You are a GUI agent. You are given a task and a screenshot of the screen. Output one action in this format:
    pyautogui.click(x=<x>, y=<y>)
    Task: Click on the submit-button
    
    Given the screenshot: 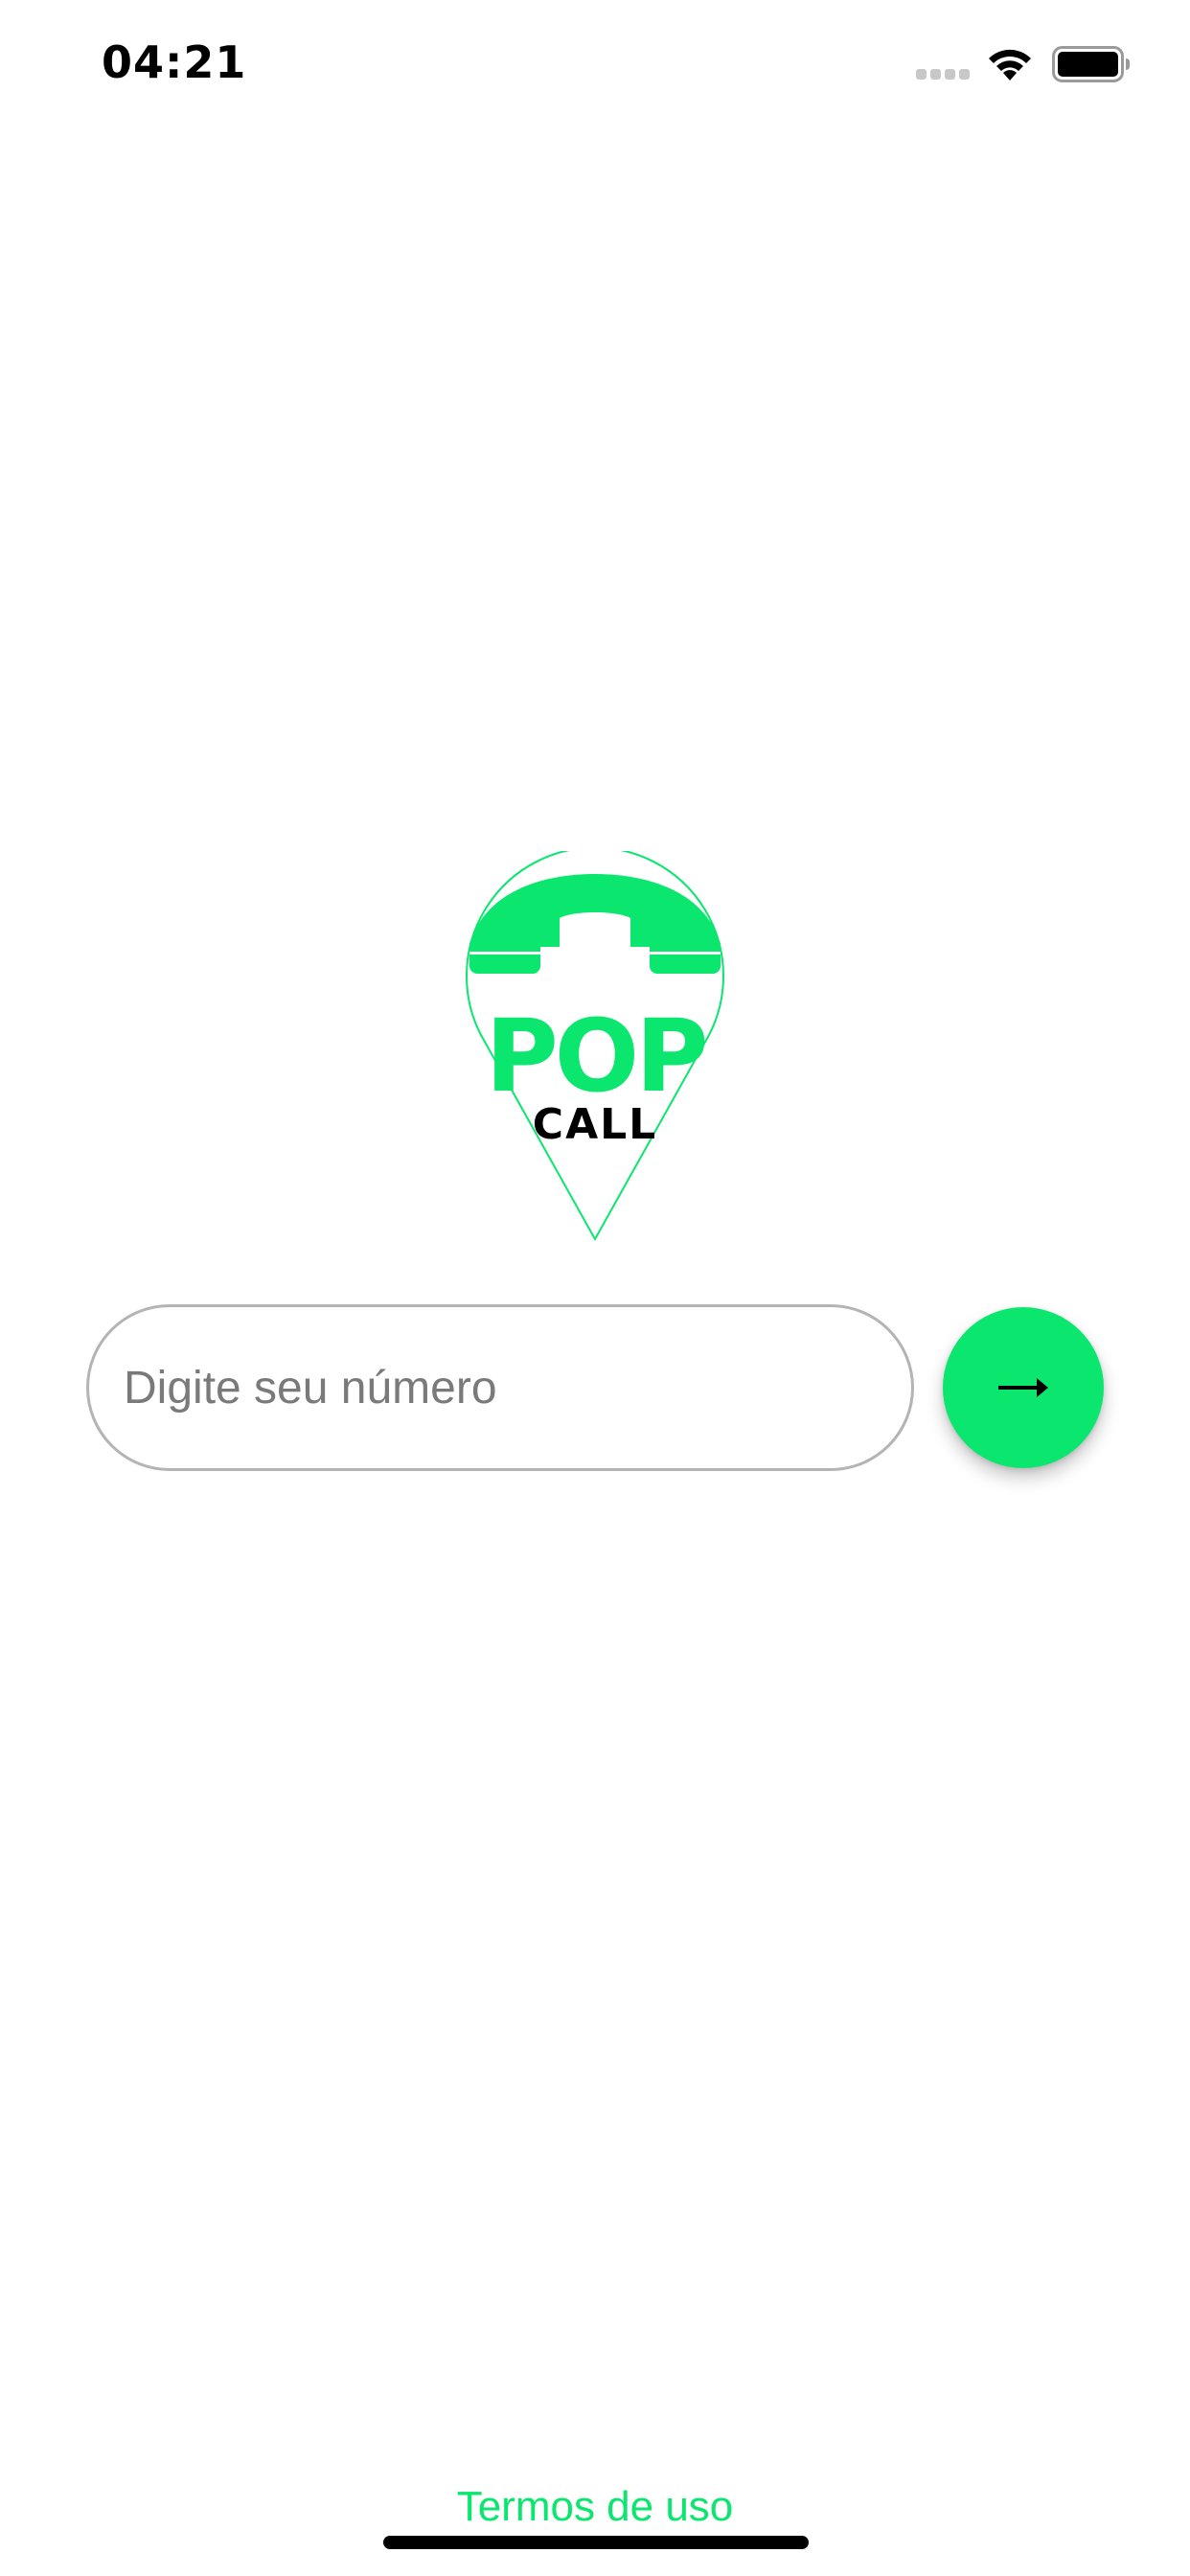 What is the action you would take?
    pyautogui.click(x=1023, y=1387)
    